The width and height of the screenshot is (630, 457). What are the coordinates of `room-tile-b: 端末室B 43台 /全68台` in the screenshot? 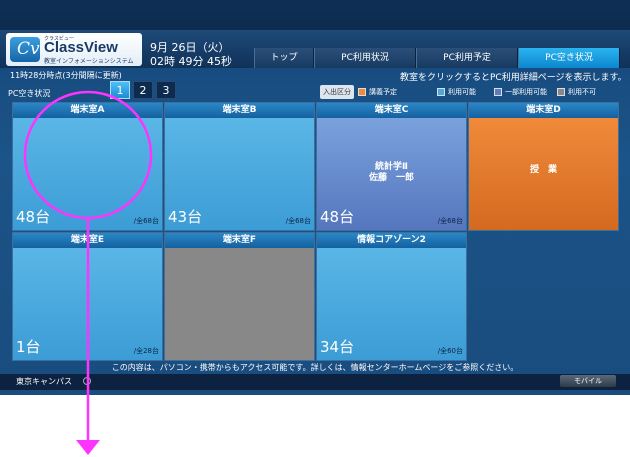 It's located at (239, 166).